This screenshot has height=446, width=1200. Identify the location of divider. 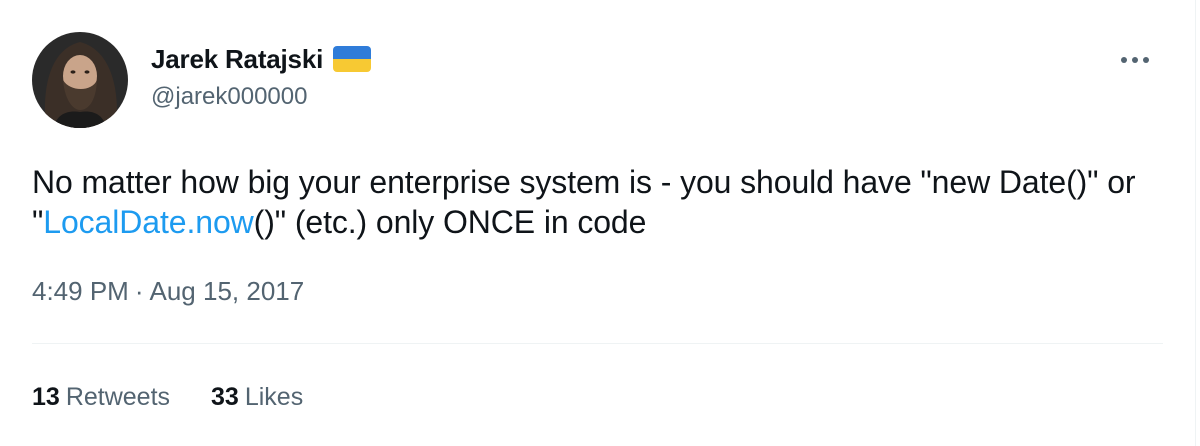
(597, 343).